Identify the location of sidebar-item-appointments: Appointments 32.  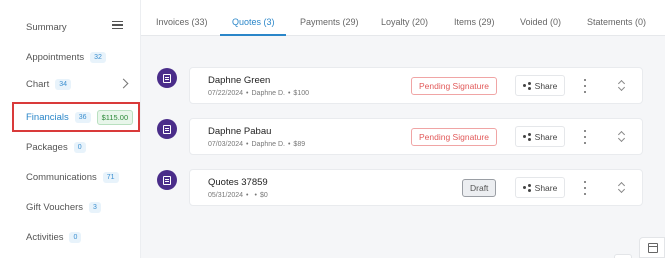
(66, 57).